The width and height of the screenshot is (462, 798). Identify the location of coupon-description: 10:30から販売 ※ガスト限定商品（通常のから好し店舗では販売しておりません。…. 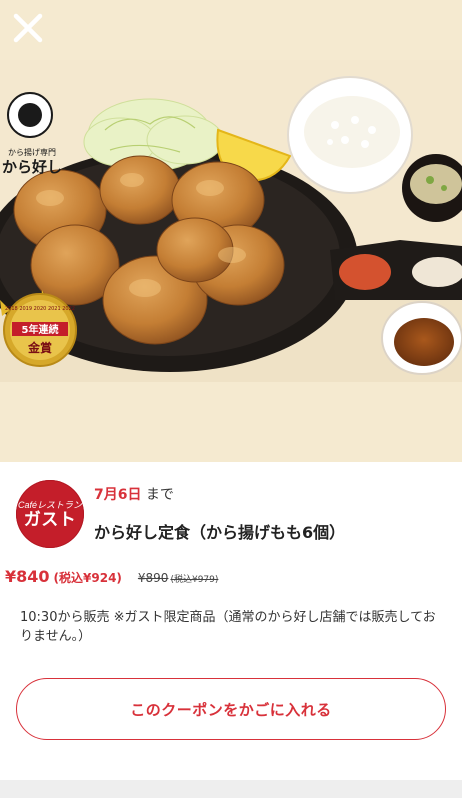
(228, 627).